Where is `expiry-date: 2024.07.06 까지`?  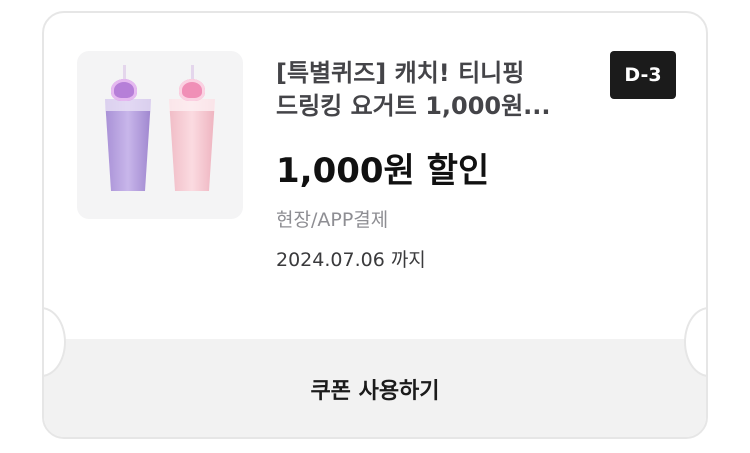
expiry-date: 2024.07.06 까지 is located at coordinates (351, 260).